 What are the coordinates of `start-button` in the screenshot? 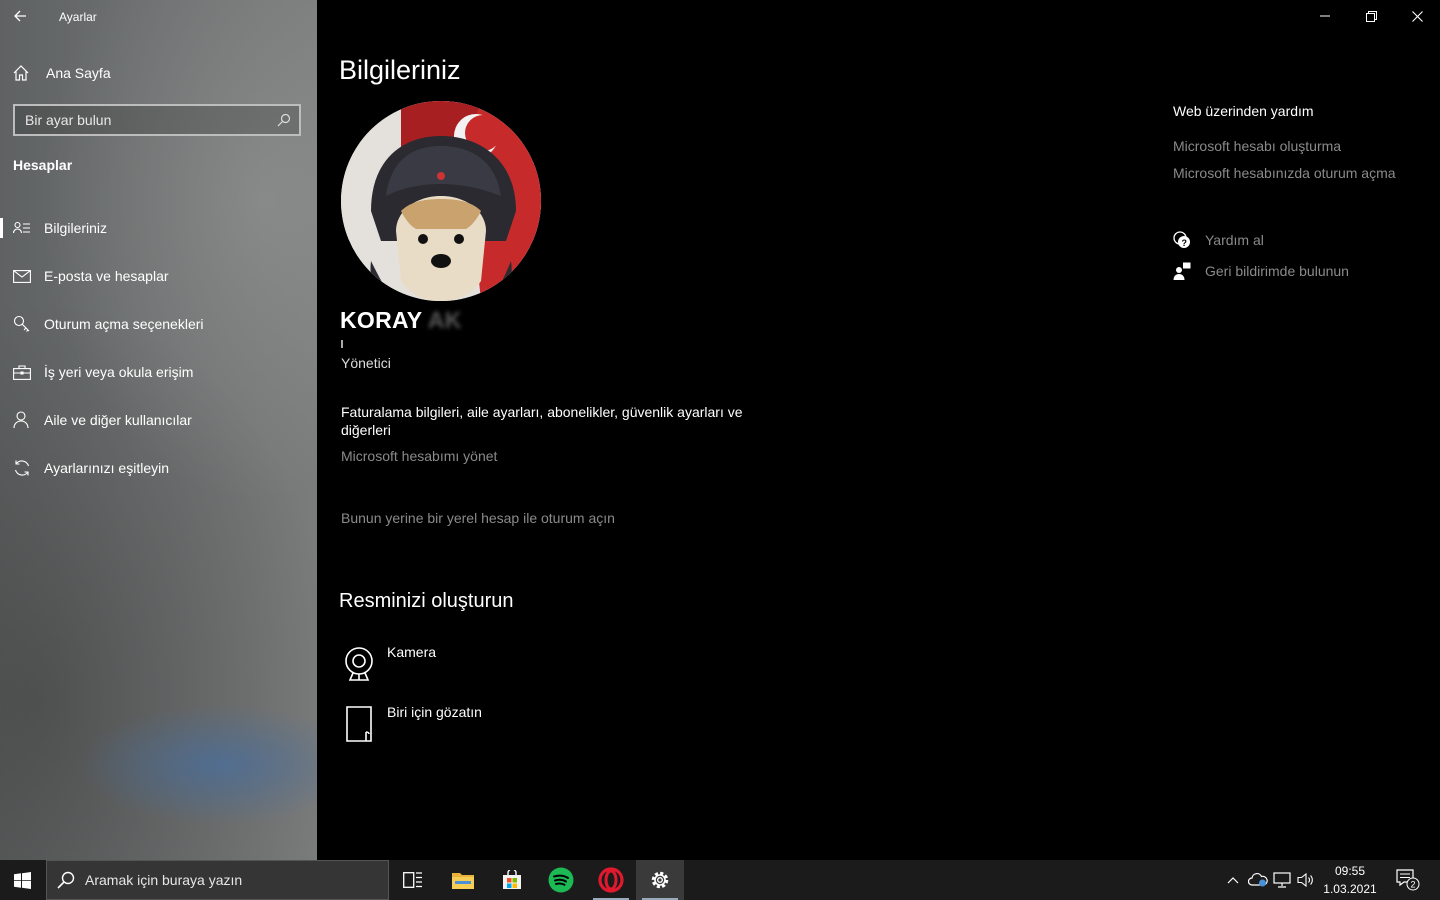 It's located at (22, 880).